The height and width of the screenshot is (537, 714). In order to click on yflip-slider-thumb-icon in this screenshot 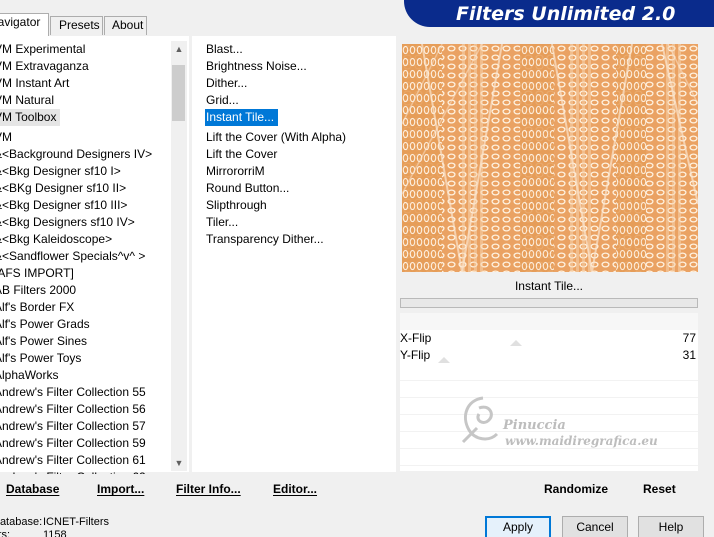, I will do `click(548, 360)`.